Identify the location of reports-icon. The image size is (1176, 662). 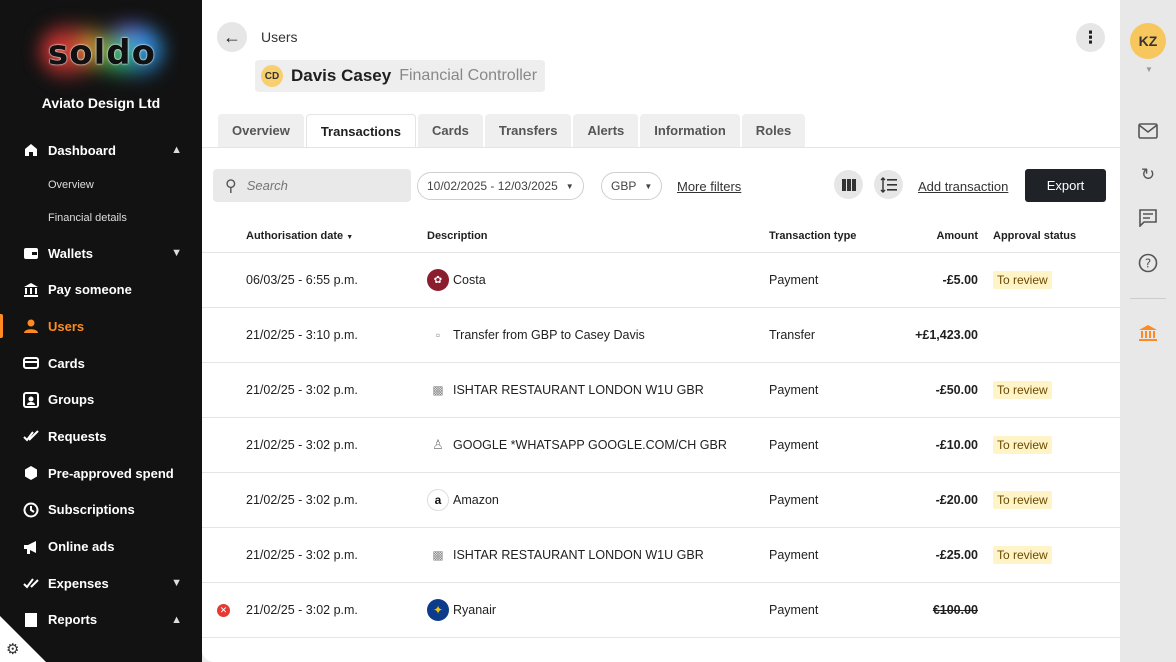
(31, 620).